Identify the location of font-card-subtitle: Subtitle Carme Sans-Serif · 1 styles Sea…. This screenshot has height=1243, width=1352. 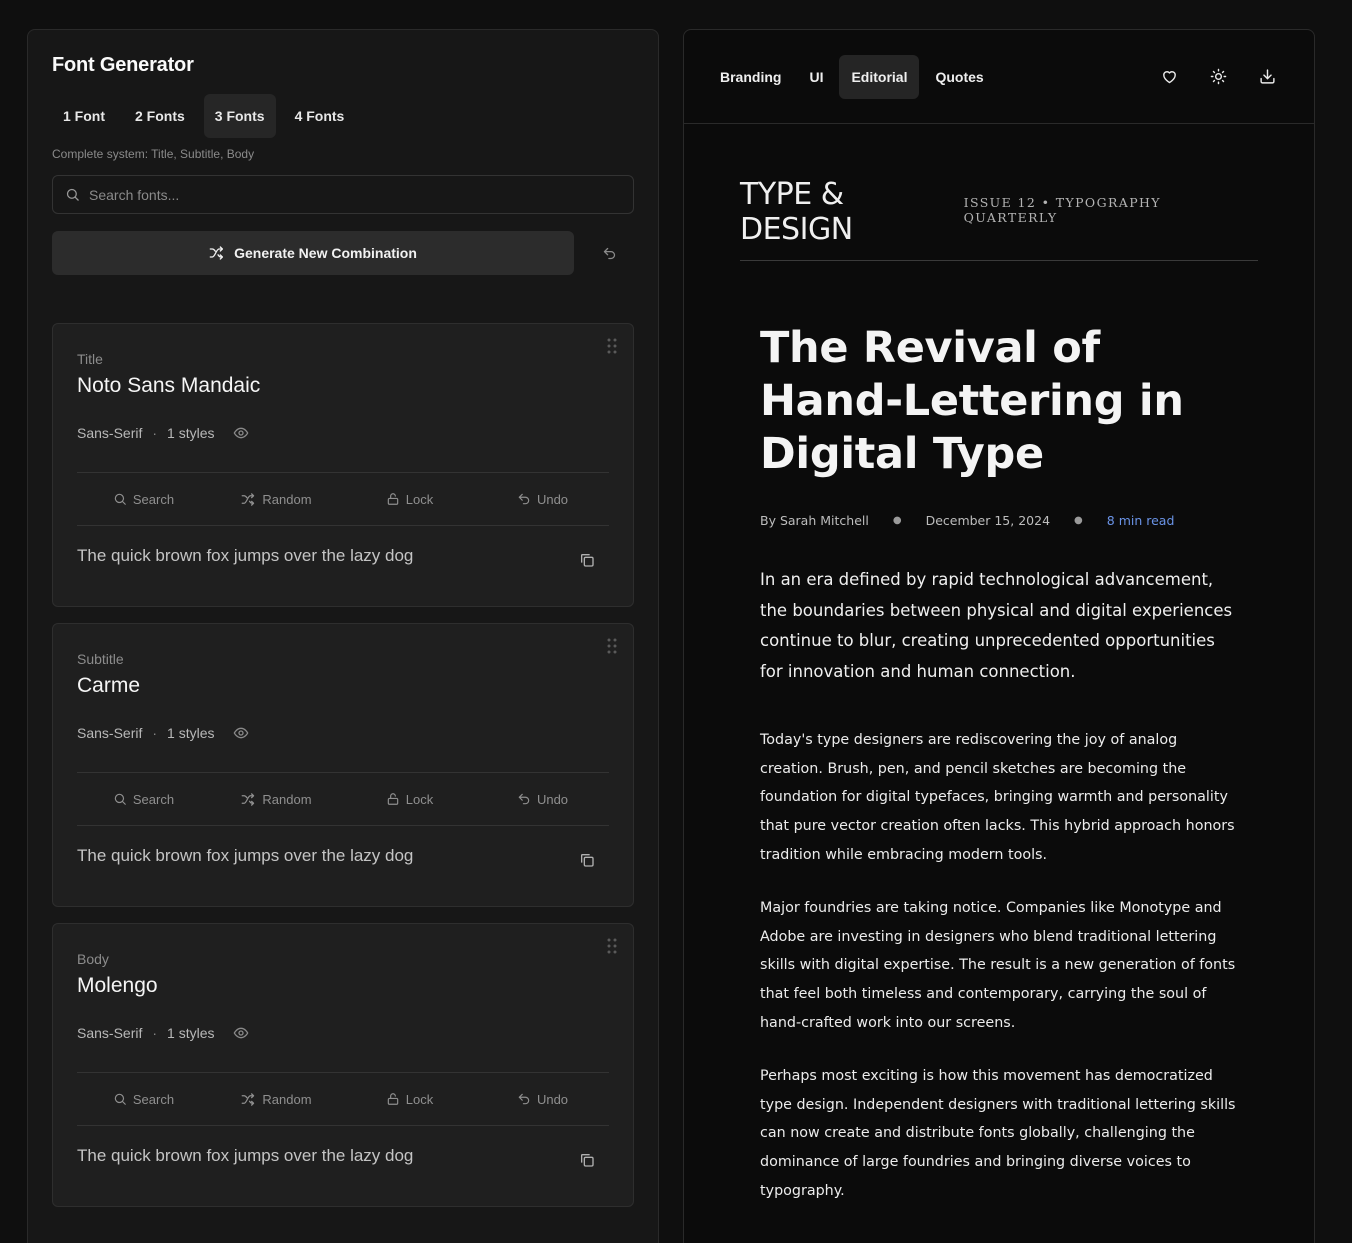
(343, 765).